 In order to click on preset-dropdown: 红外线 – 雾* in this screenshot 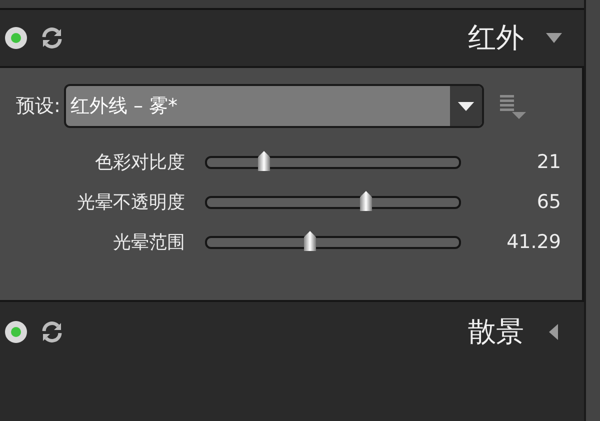, I will do `click(274, 106)`.